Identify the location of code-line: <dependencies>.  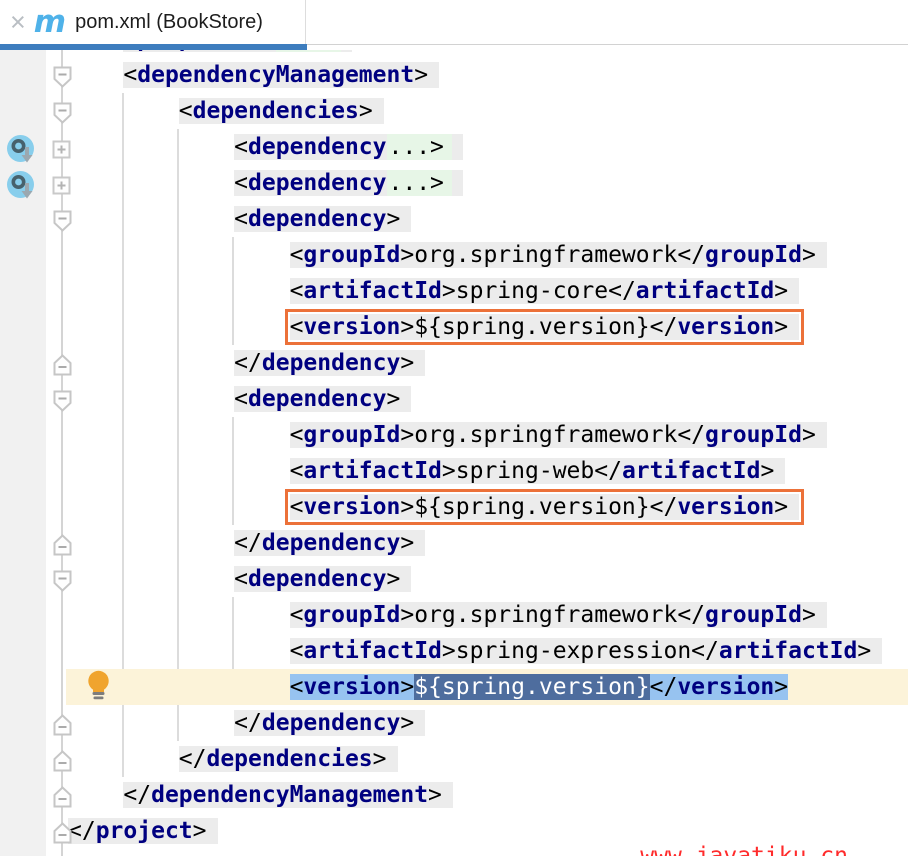
(454, 111).